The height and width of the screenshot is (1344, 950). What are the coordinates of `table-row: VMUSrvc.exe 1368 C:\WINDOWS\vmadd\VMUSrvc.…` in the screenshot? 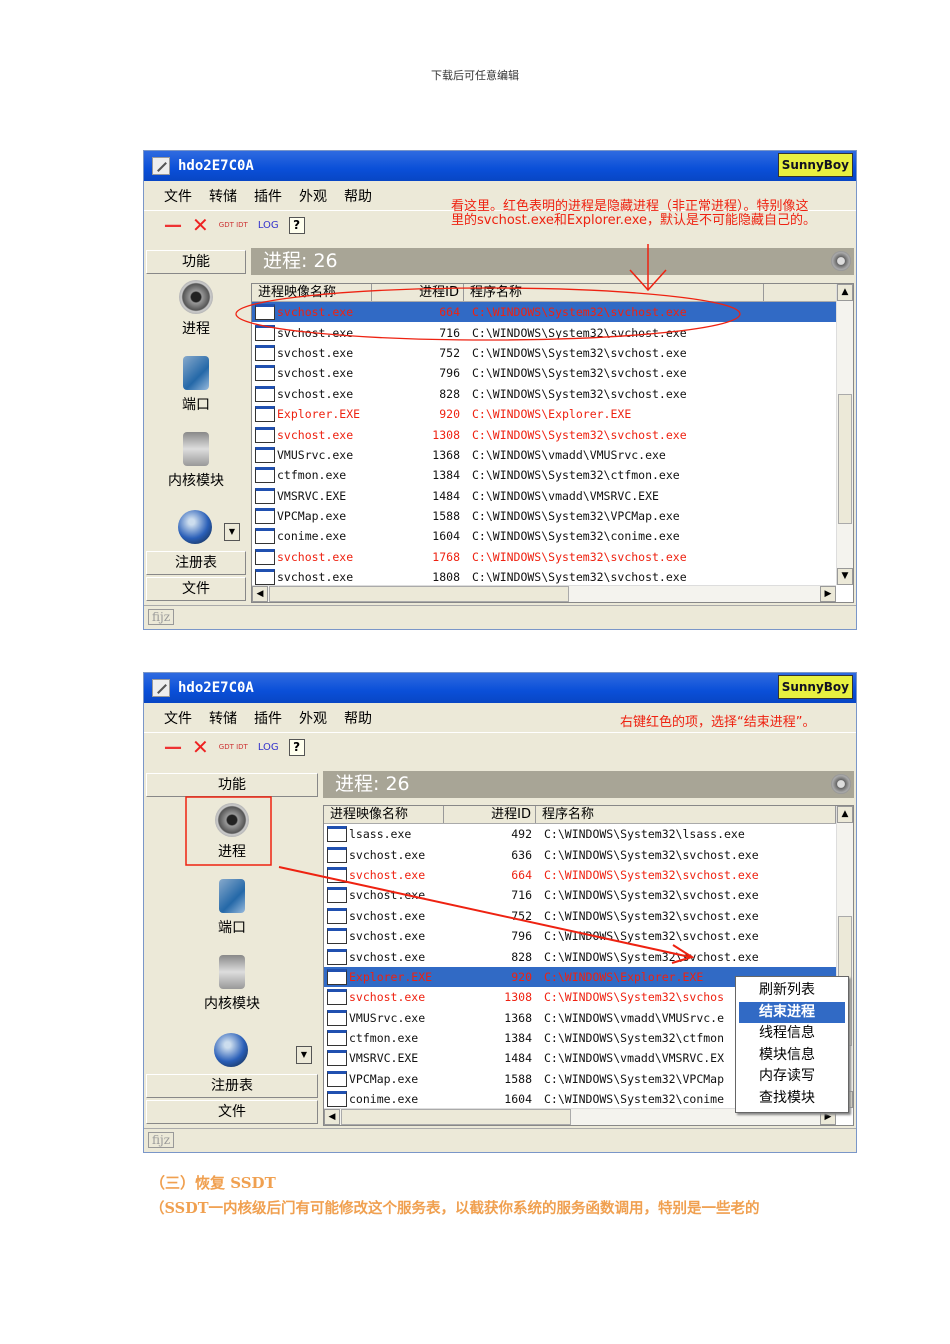 It's located at (552, 455).